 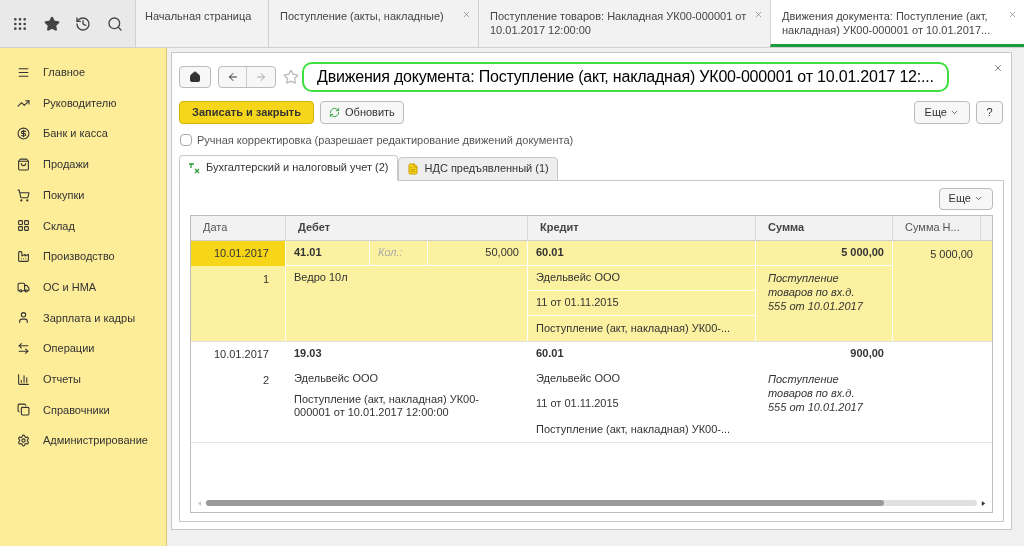 I want to click on sidebar-item: Банк и касса, so click(x=83, y=134).